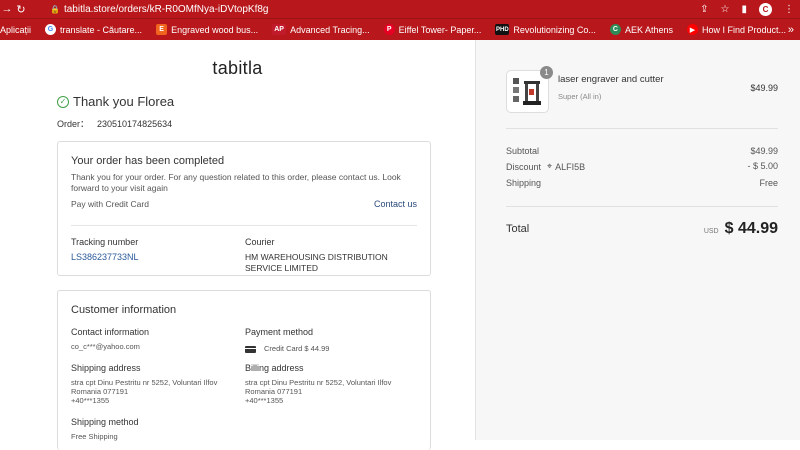 This screenshot has height=450, width=800. What do you see at coordinates (648, 29) in the screenshot?
I see `bookmark-label: AEK Athens` at bounding box center [648, 29].